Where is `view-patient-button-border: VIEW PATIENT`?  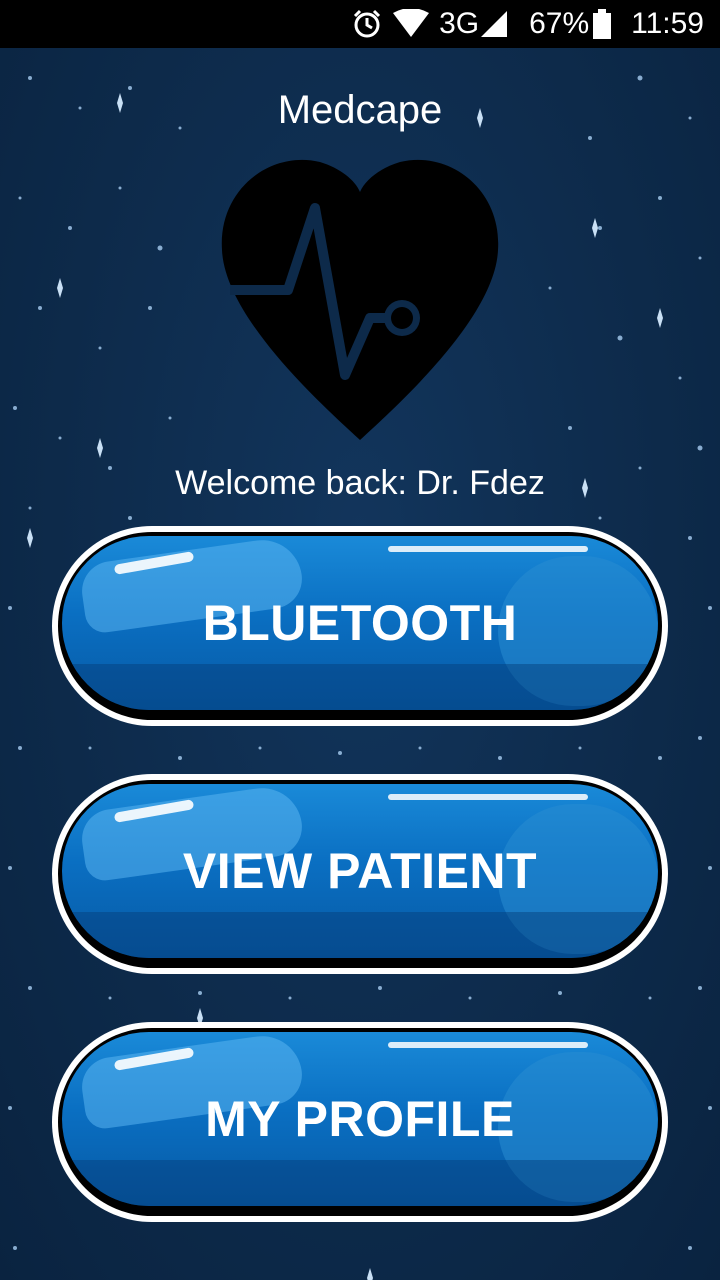
view-patient-button-border: VIEW PATIENT is located at coordinates (360, 874).